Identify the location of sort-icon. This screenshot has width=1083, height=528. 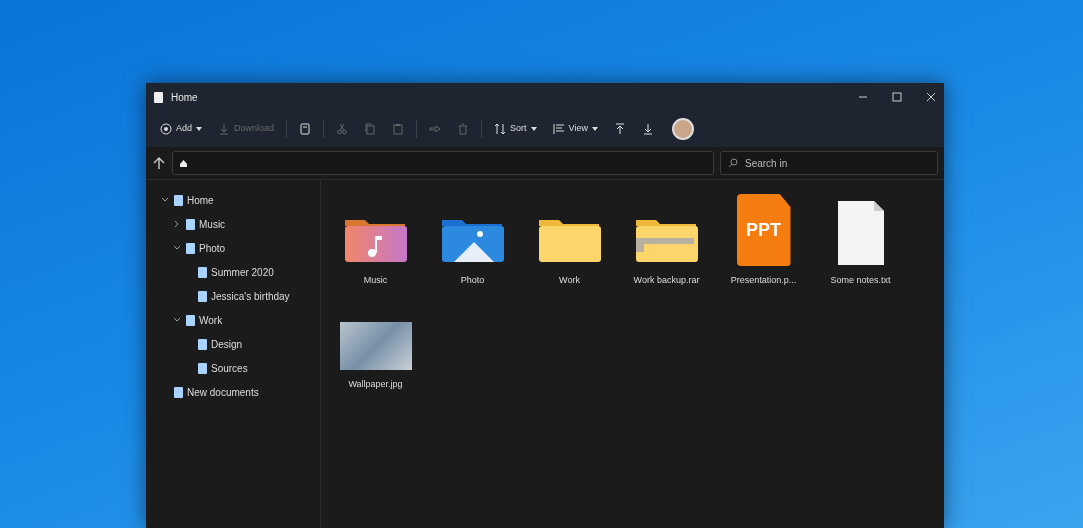
(500, 129).